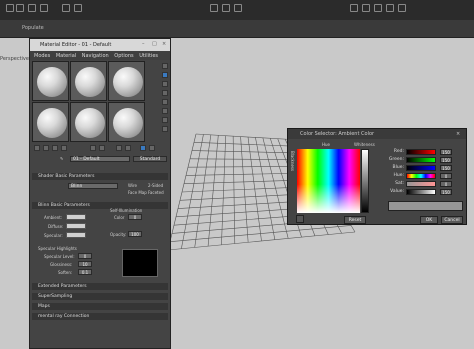 This screenshot has height=349, width=474. I want to click on cancel-button: Cancel, so click(452, 220).